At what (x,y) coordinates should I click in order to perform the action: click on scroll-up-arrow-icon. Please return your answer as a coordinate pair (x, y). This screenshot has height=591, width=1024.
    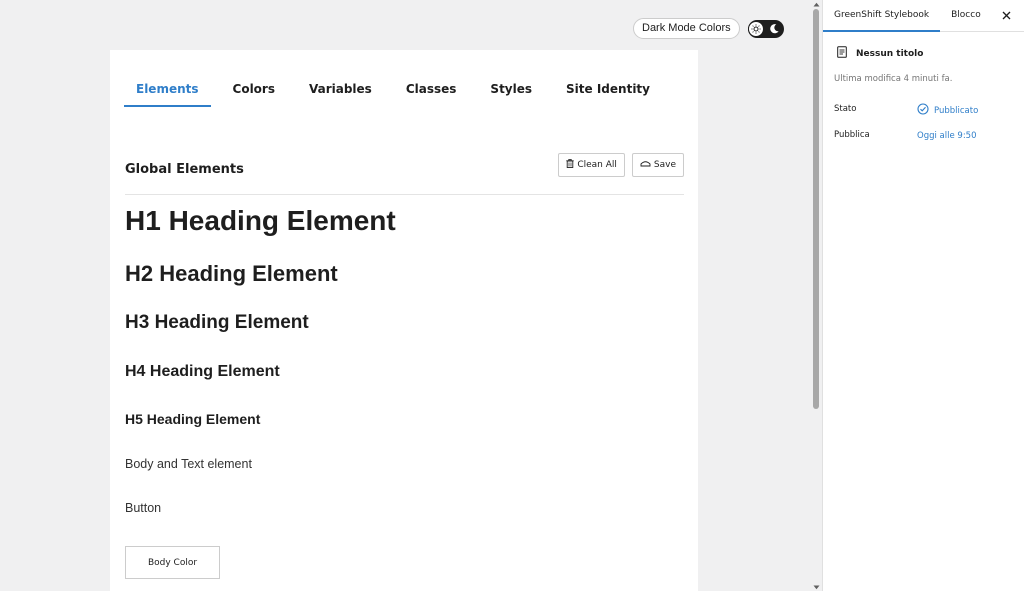
    Looking at the image, I should click on (816, 4).